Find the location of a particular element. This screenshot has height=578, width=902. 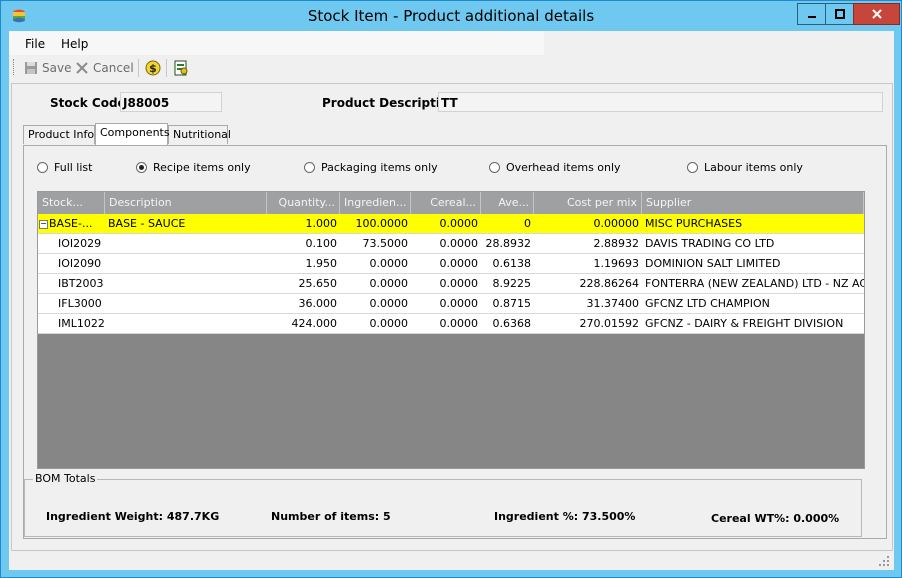

costing-button: $ is located at coordinates (153, 68).